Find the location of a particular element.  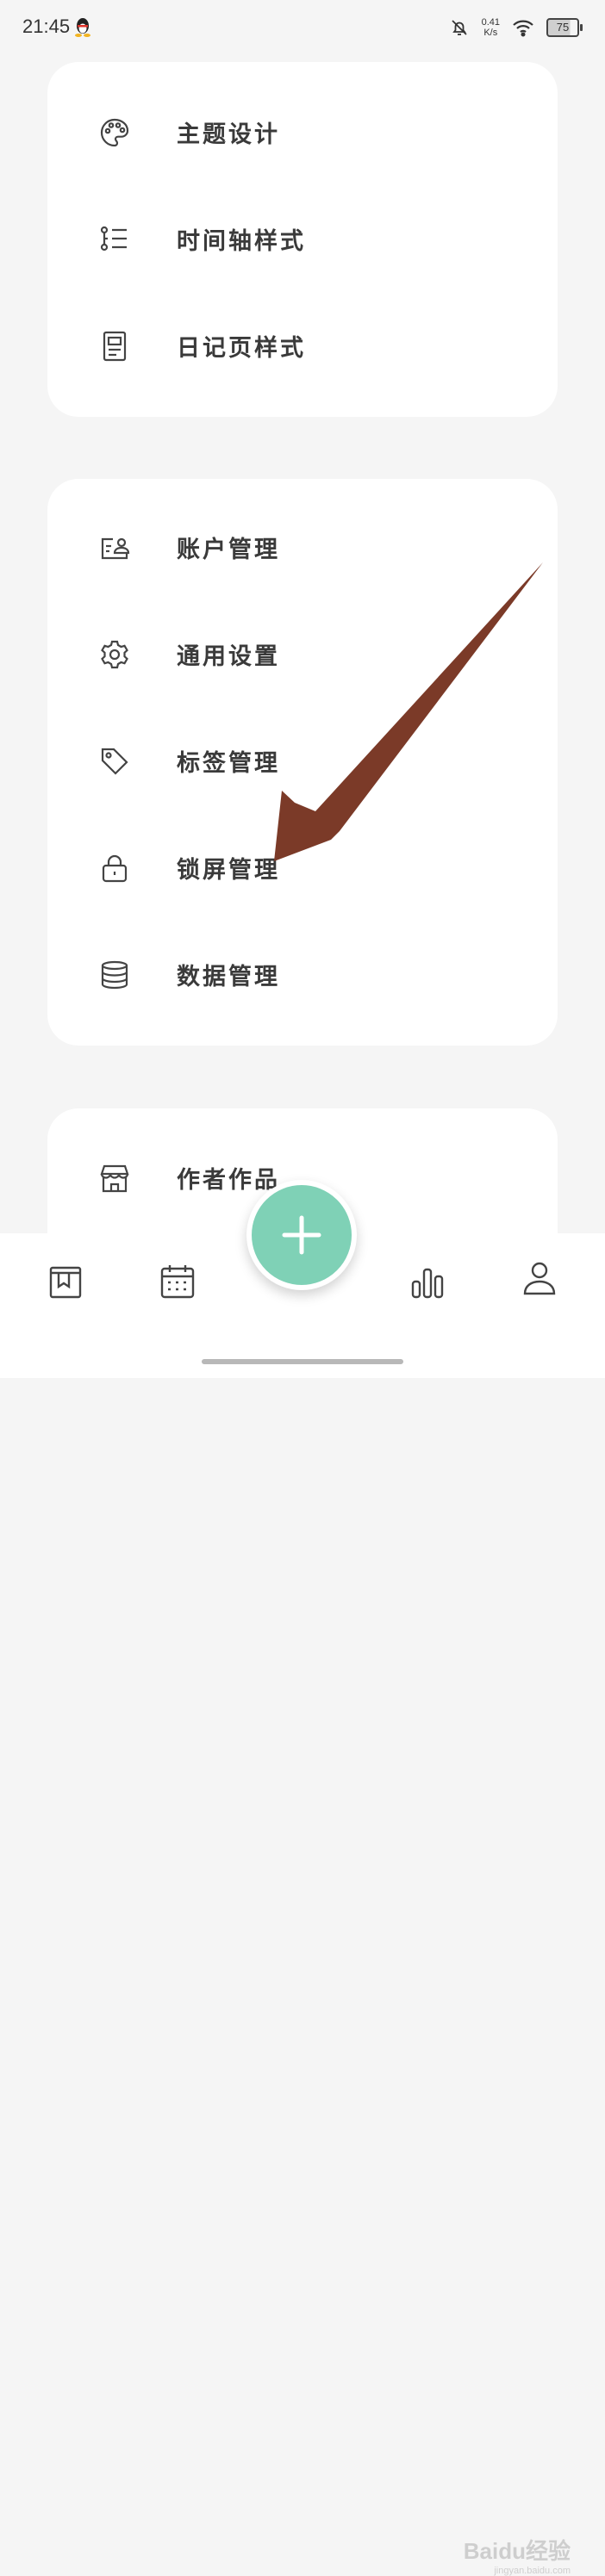

diary-book-icon is located at coordinates (66, 1281).